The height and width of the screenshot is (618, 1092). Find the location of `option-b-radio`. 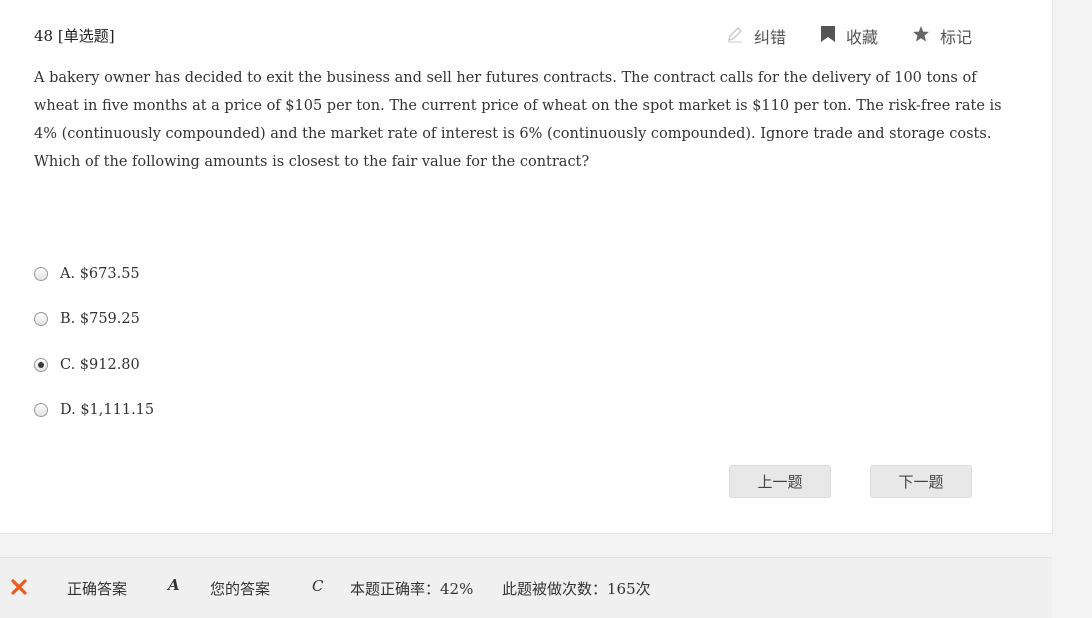

option-b-radio is located at coordinates (41, 319).